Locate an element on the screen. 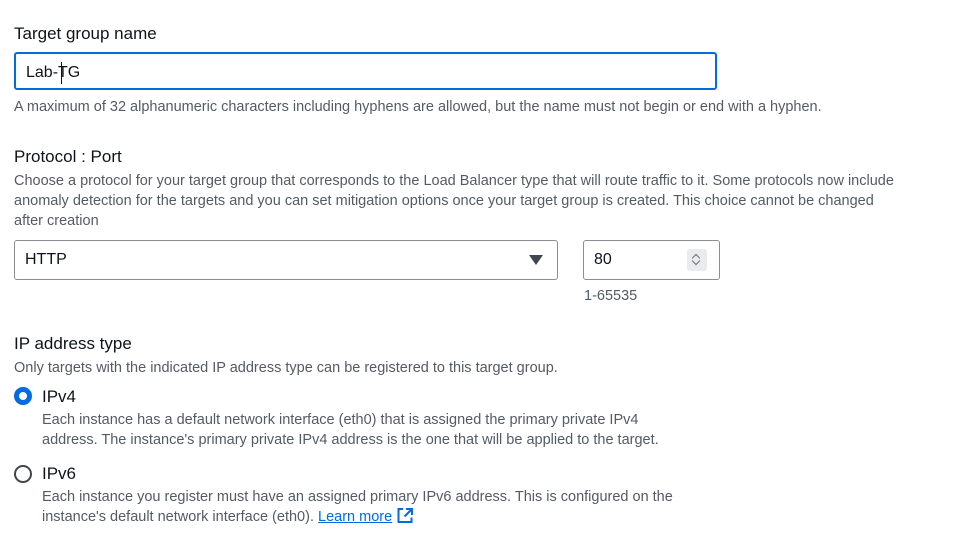  learn-more-label: Learn more is located at coordinates (355, 517).